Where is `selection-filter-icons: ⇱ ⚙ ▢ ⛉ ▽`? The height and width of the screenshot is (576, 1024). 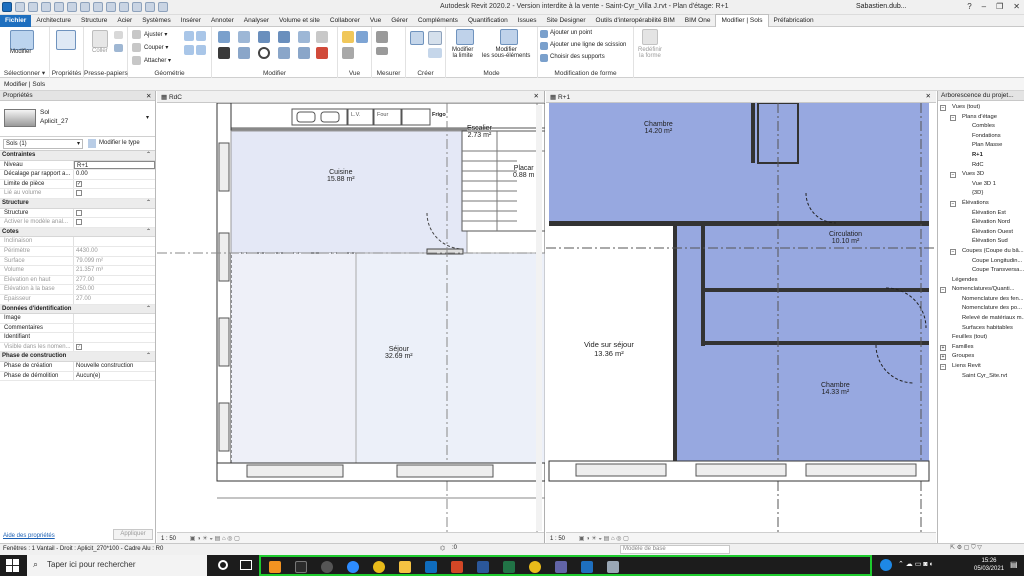
selection-filter-icons: ⇱ ⚙ ▢ ⛉ ▽ is located at coordinates (966, 548).